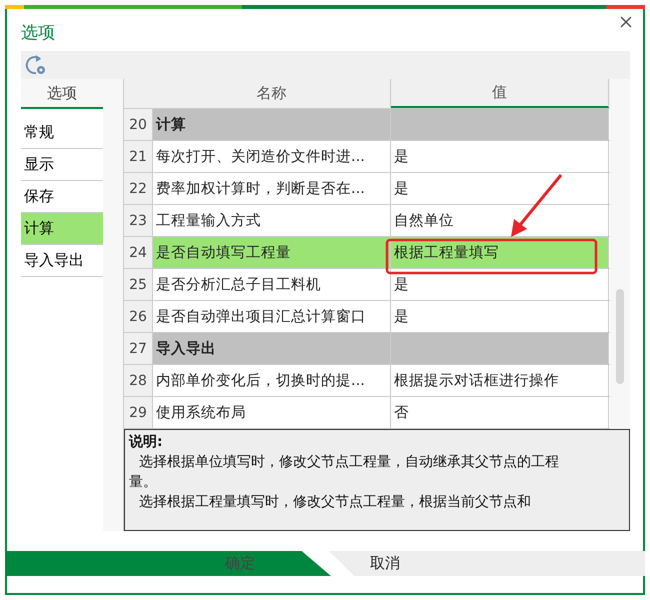 The image size is (650, 600). What do you see at coordinates (344, 472) in the screenshot?
I see `description-text: 选择根据单位填写时，修改父节点工程量，自动继承其父节点的工程量。` at bounding box center [344, 472].